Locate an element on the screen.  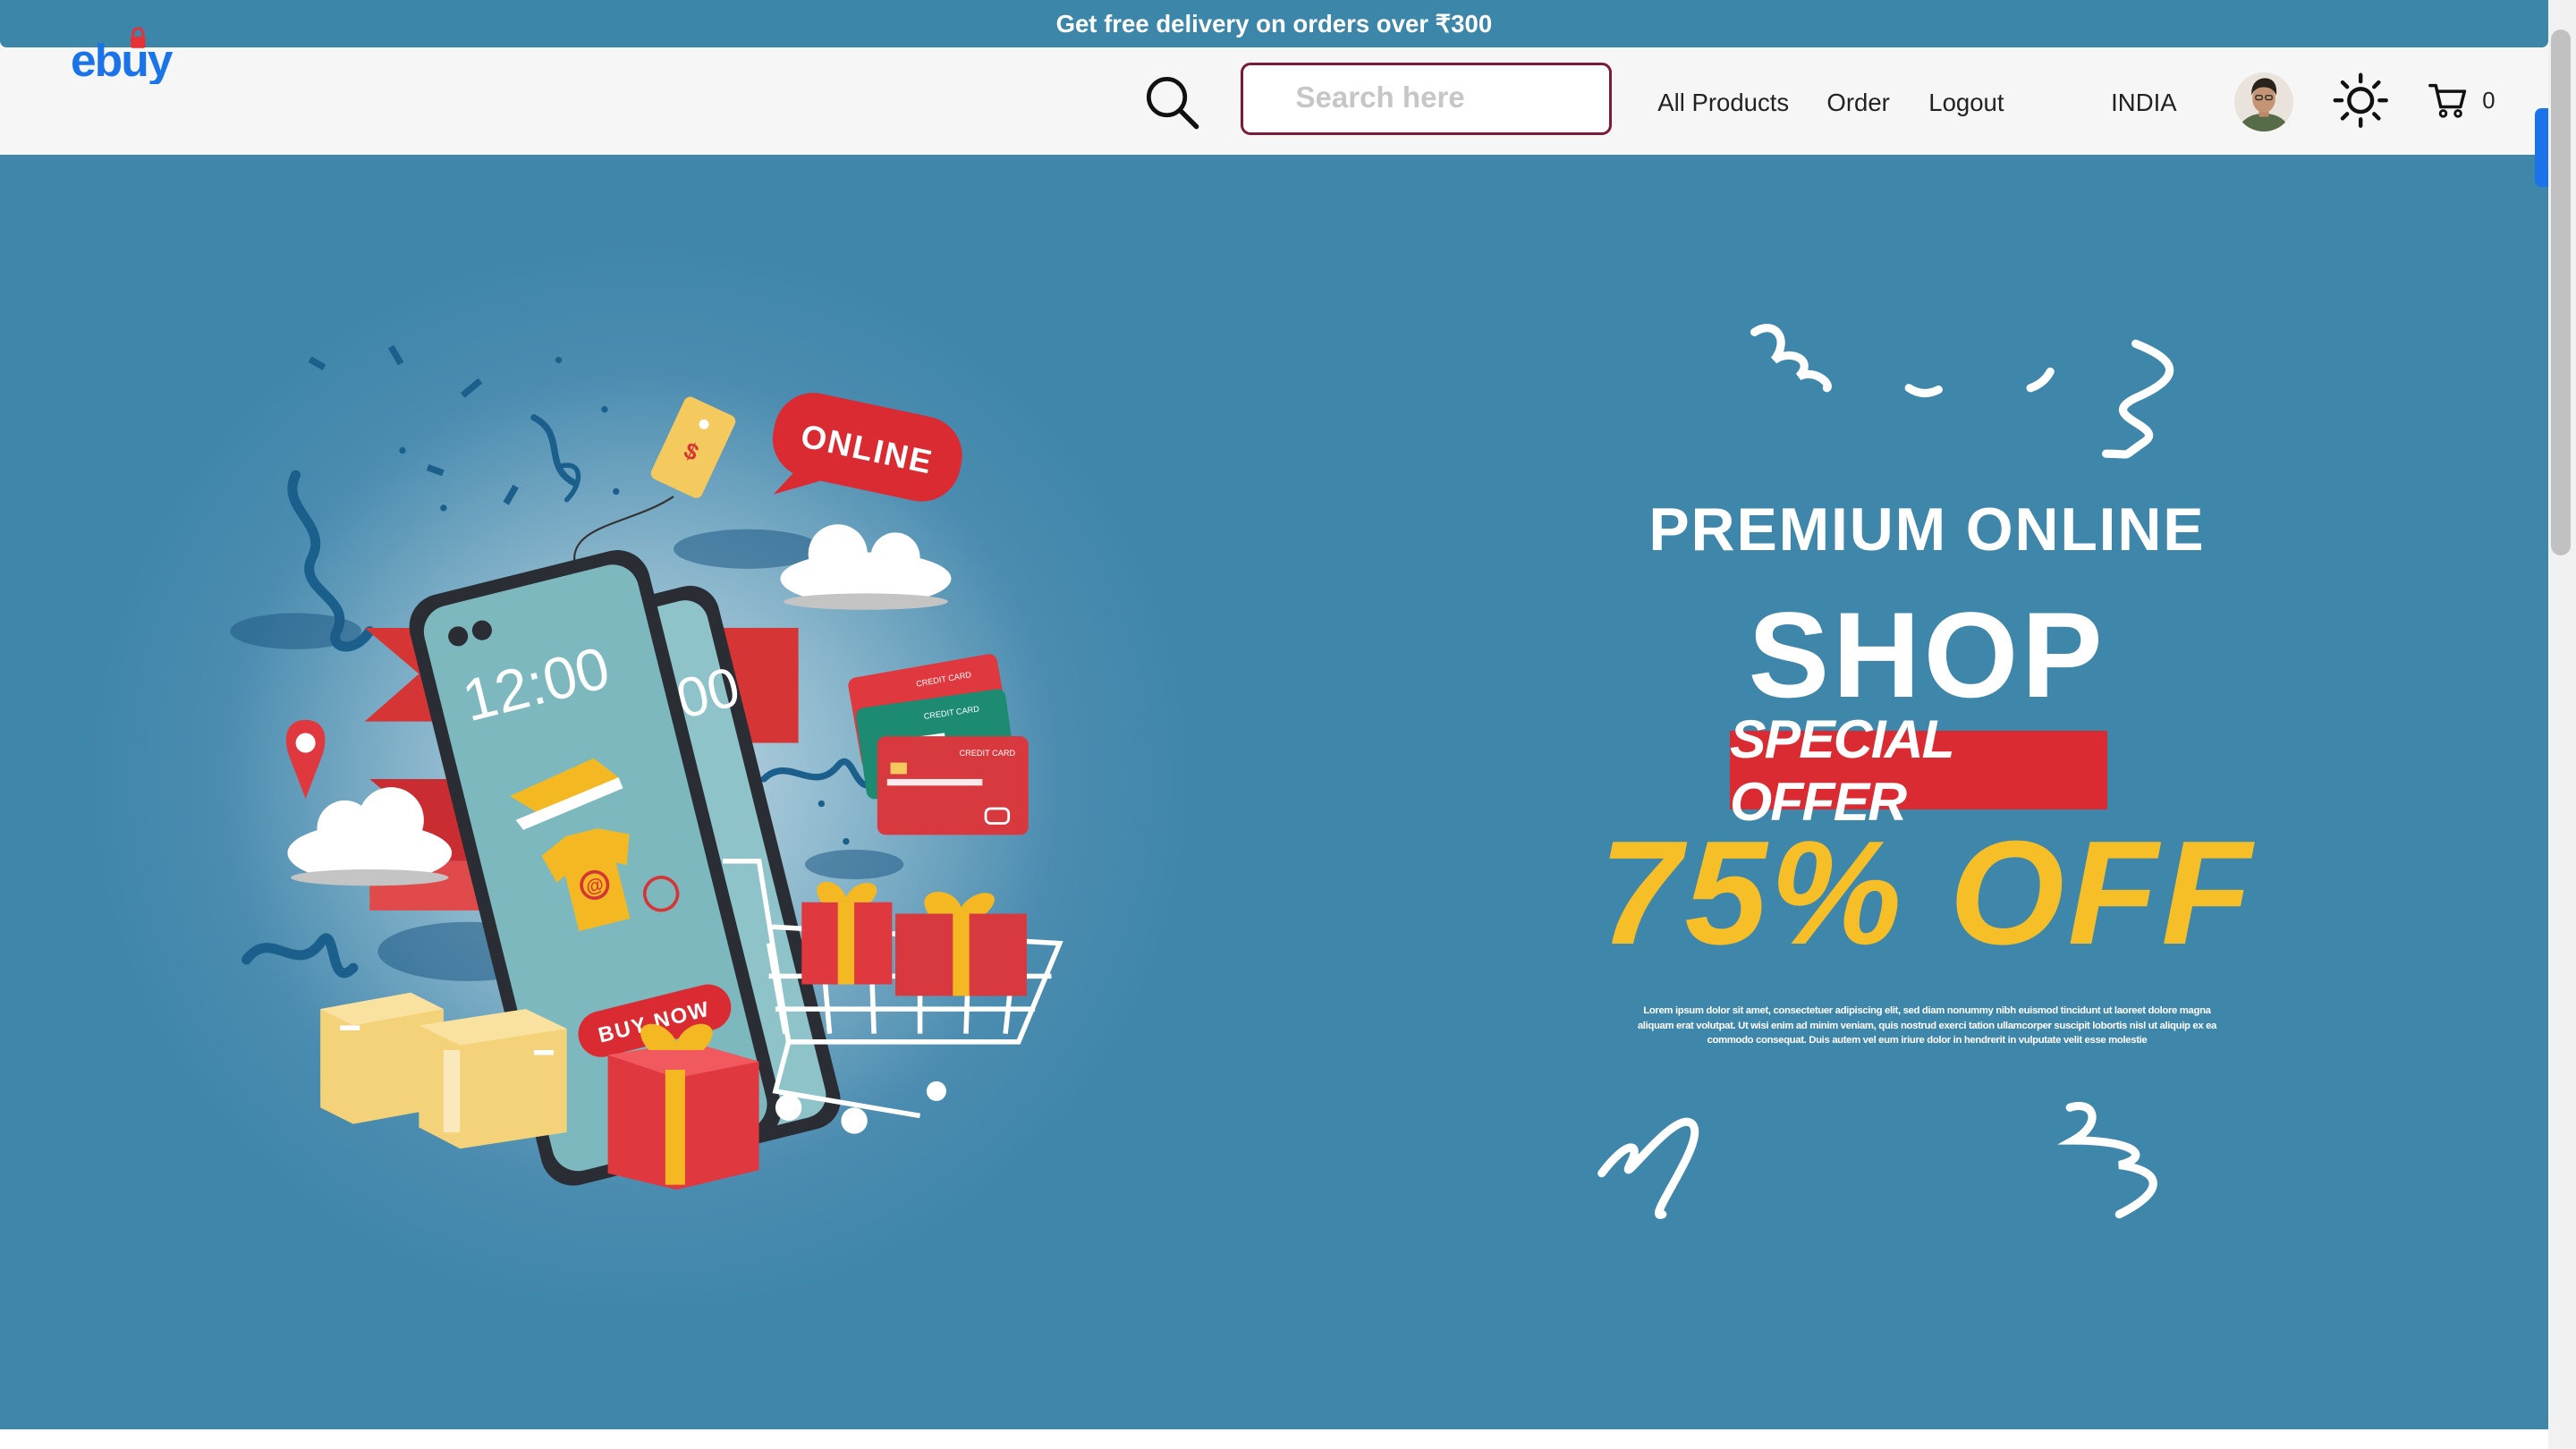
discount-text: 75% OFF is located at coordinates (1926, 892).